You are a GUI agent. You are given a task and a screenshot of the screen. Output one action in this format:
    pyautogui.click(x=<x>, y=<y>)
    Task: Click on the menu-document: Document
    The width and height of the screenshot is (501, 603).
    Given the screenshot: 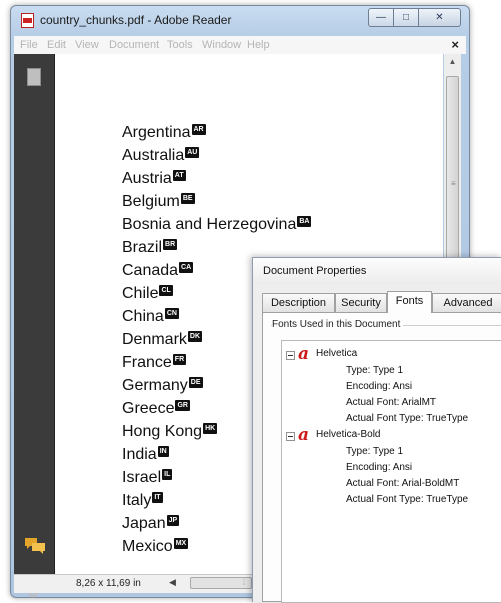 What is the action you would take?
    pyautogui.click(x=134, y=45)
    